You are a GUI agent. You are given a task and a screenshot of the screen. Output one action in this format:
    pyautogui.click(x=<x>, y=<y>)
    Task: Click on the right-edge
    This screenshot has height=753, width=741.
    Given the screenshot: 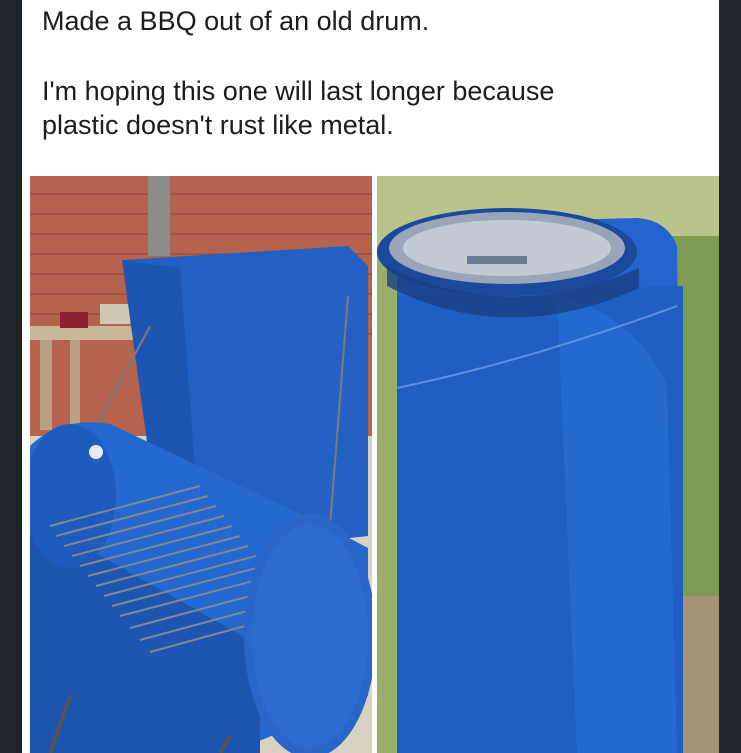 What is the action you would take?
    pyautogui.click(x=730, y=376)
    